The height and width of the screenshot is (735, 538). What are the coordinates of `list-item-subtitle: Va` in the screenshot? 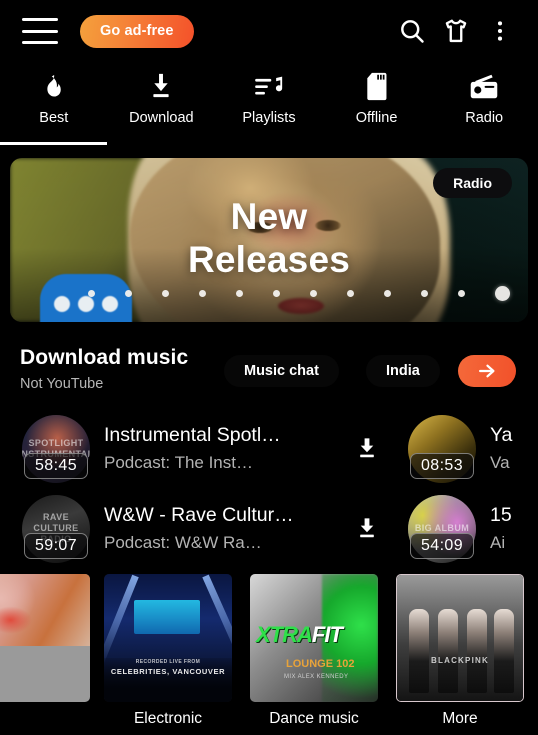 It's located at (500, 462).